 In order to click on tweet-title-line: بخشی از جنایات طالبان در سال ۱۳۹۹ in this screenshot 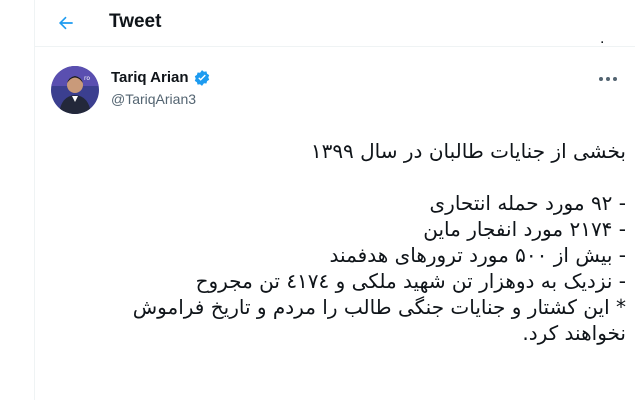, I will do `click(468, 151)`.